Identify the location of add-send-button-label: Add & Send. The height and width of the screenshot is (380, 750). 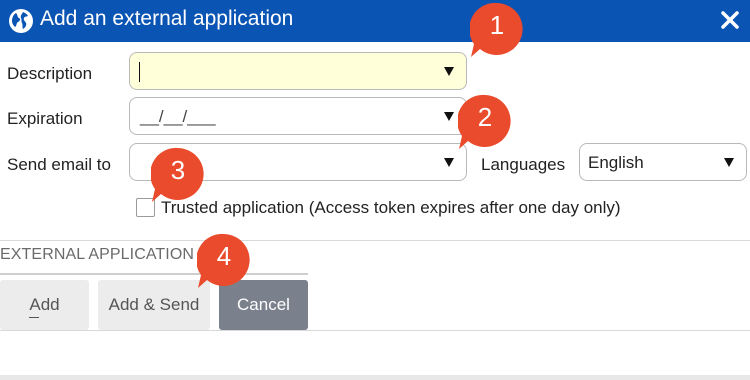
(154, 304).